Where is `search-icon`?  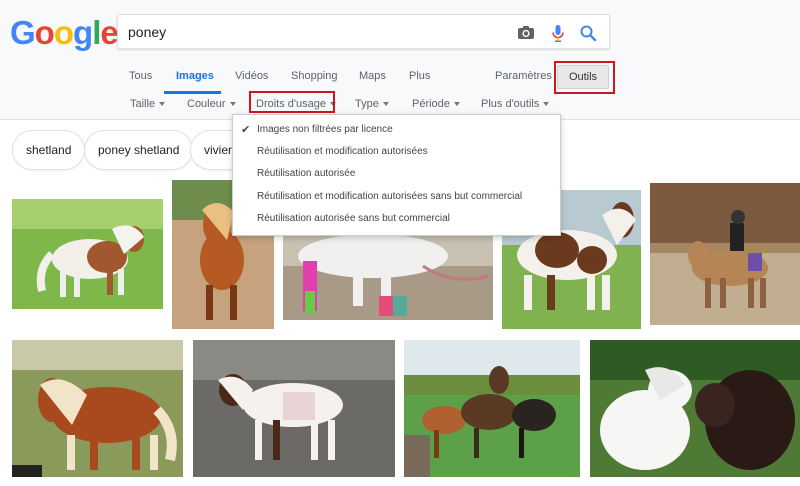 search-icon is located at coordinates (588, 33).